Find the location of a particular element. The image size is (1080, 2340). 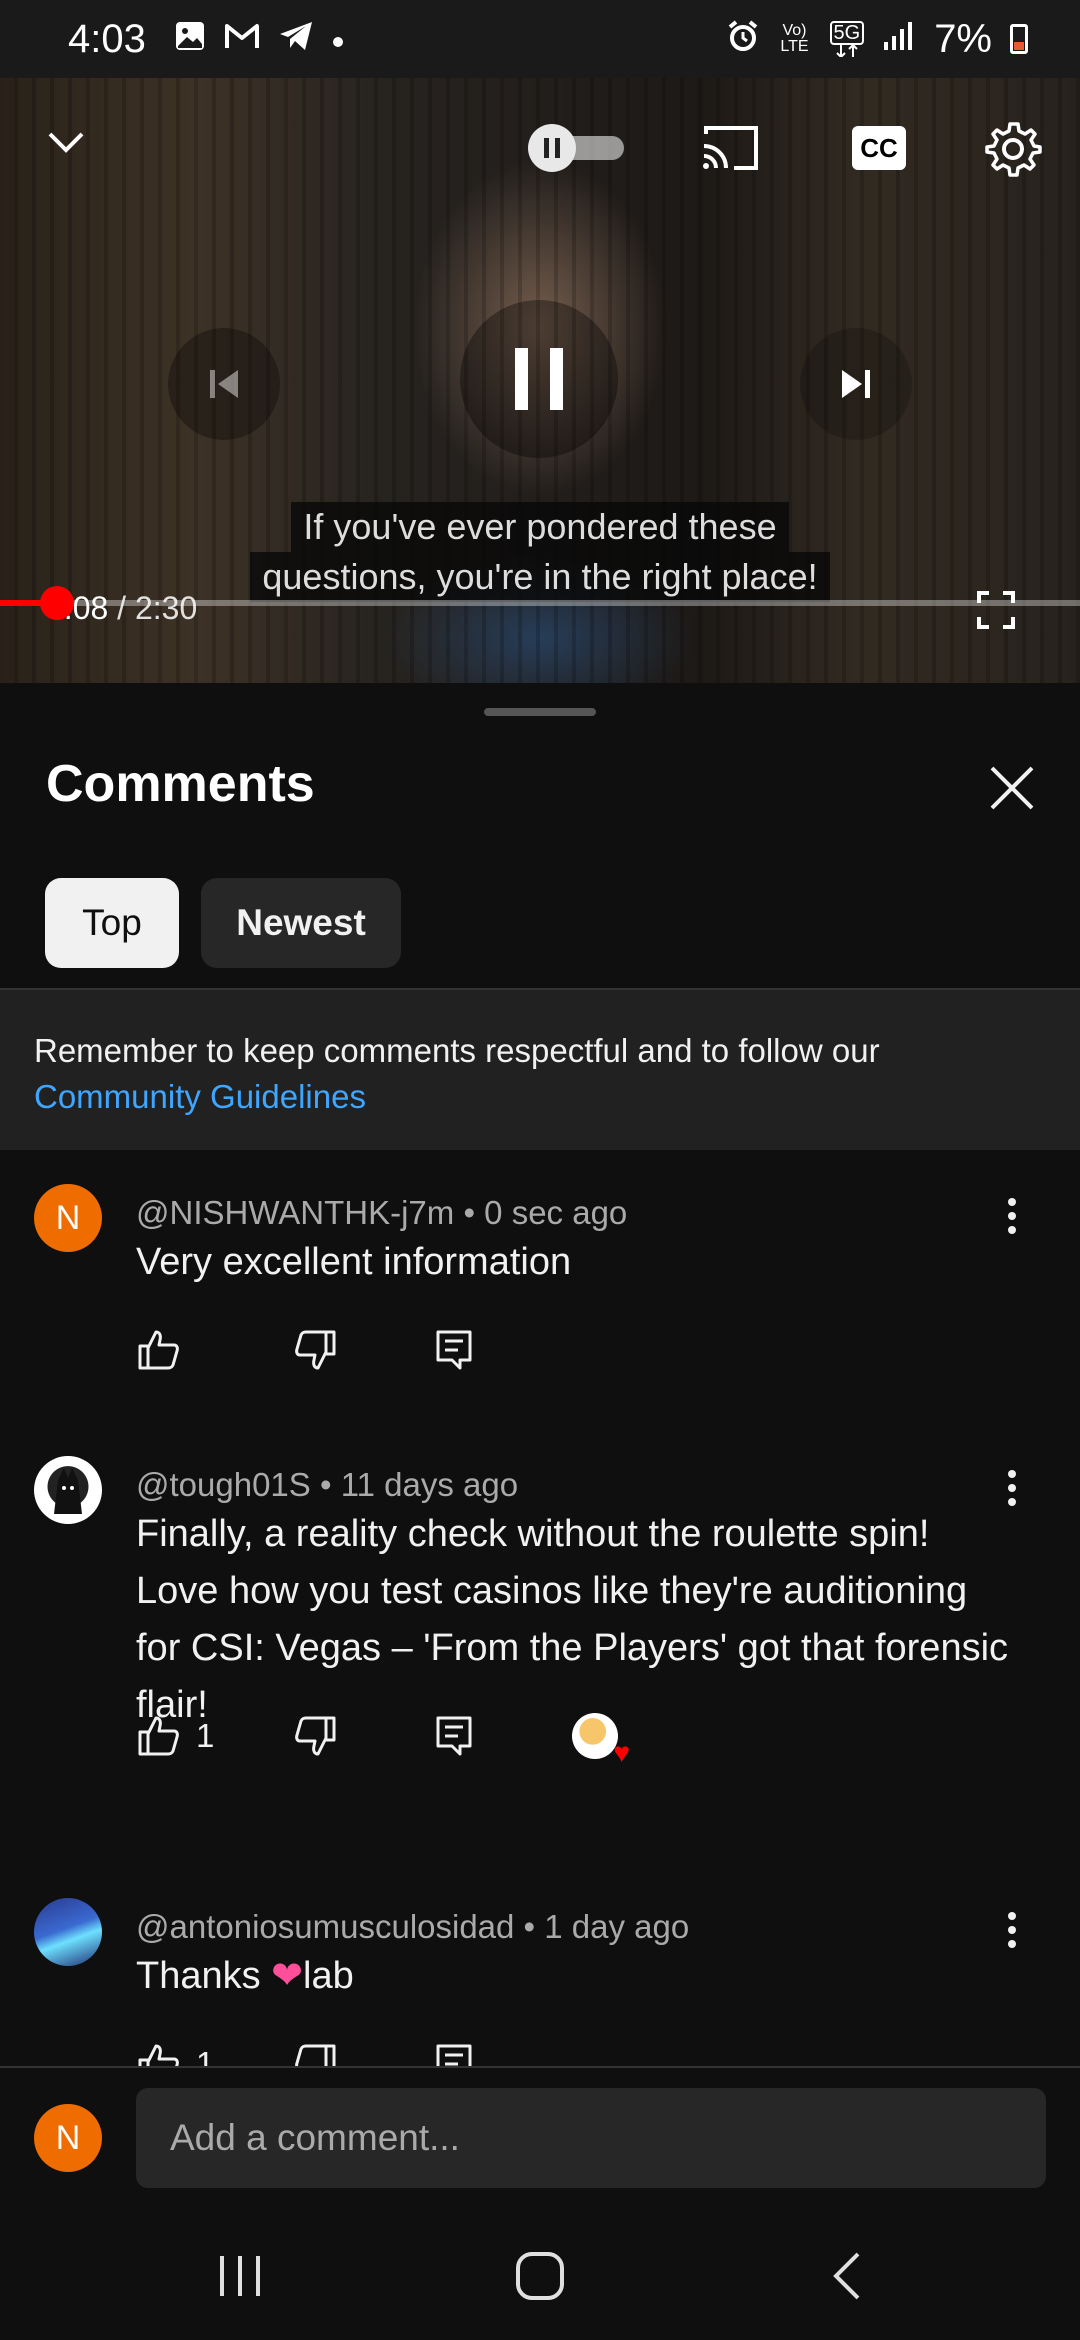

play-pause-button is located at coordinates (539, 379).